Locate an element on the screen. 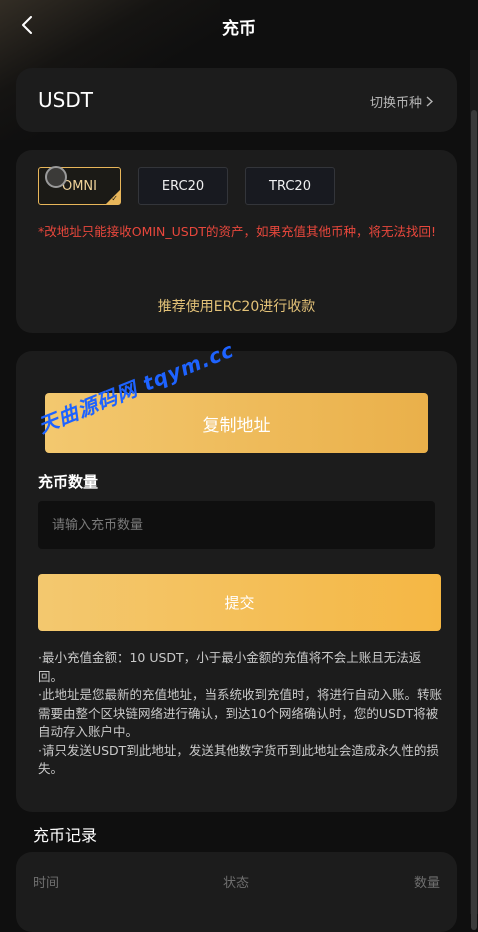 This screenshot has width=478, height=932. chain-label: ERC20 is located at coordinates (183, 186).